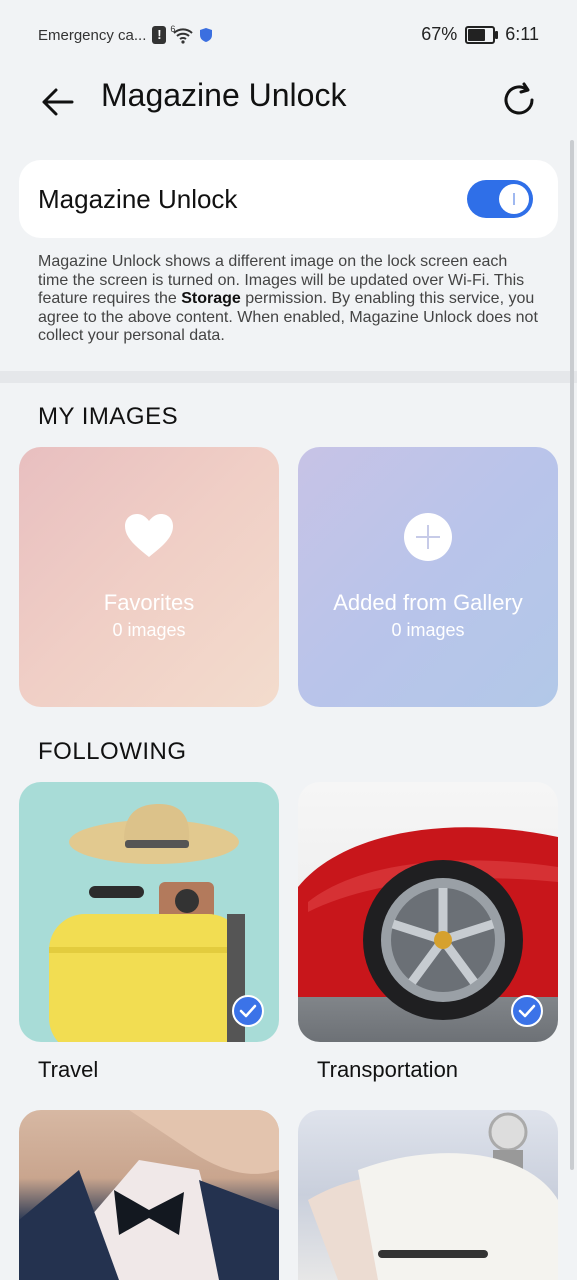 This screenshot has width=577, height=1280. I want to click on storage-permission-text: Storage, so click(211, 298).